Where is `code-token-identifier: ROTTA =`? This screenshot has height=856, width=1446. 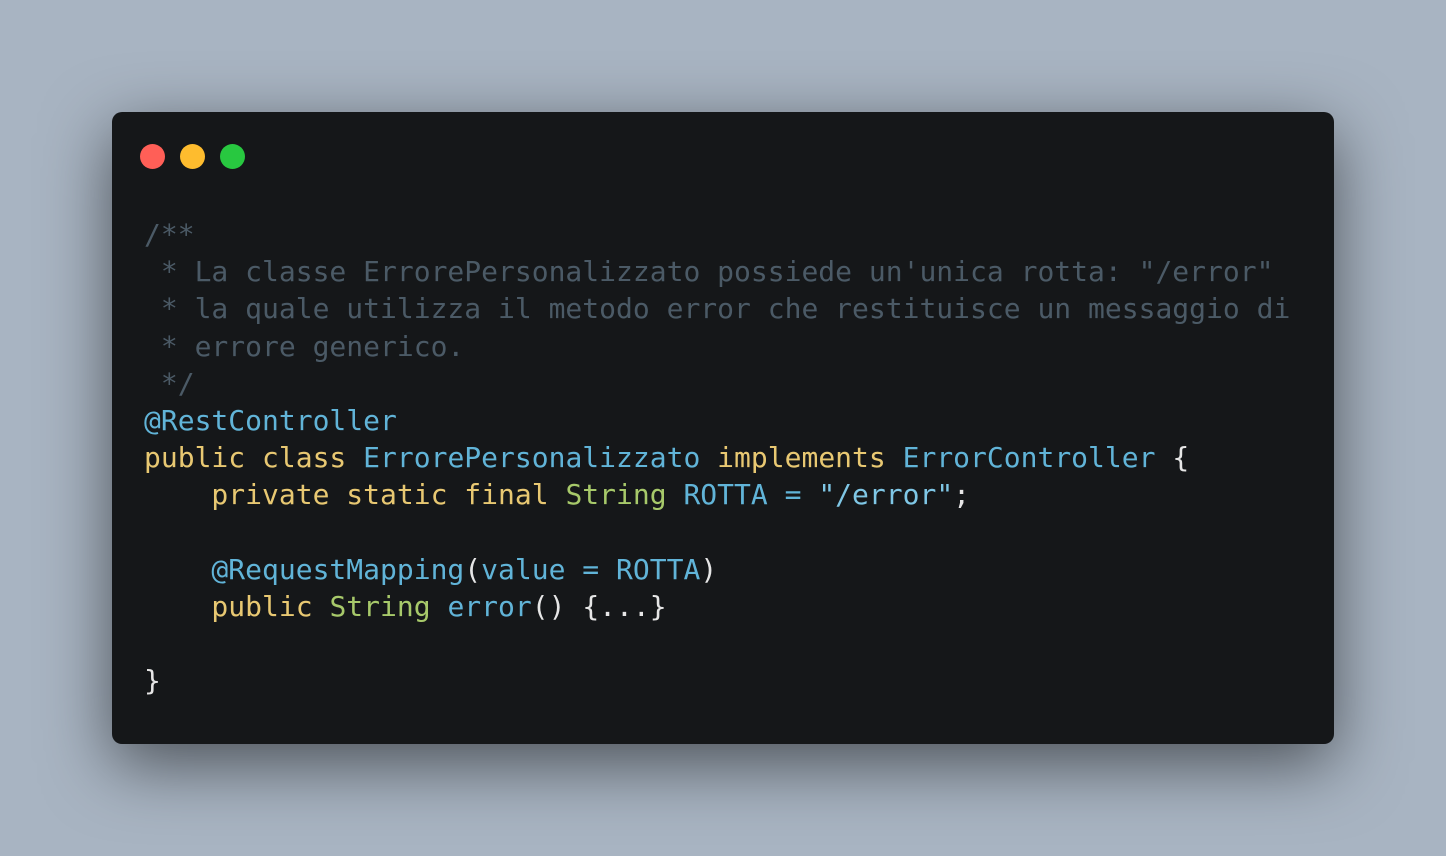 code-token-identifier: ROTTA = is located at coordinates (751, 495).